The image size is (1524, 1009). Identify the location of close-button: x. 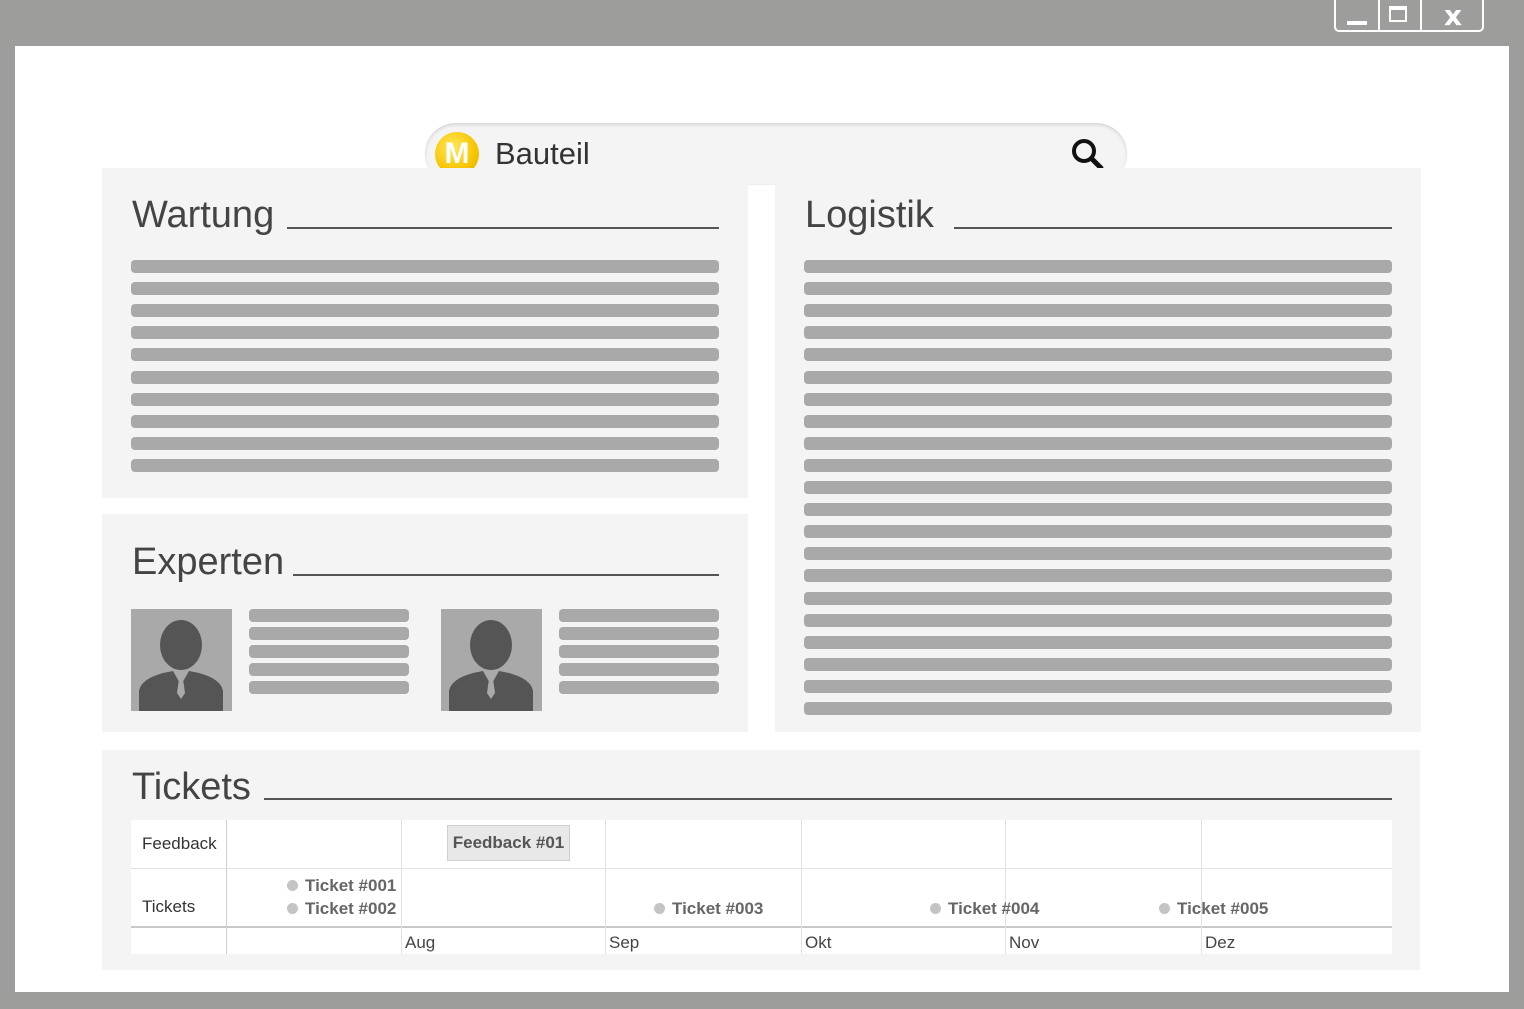
(1453, 16).